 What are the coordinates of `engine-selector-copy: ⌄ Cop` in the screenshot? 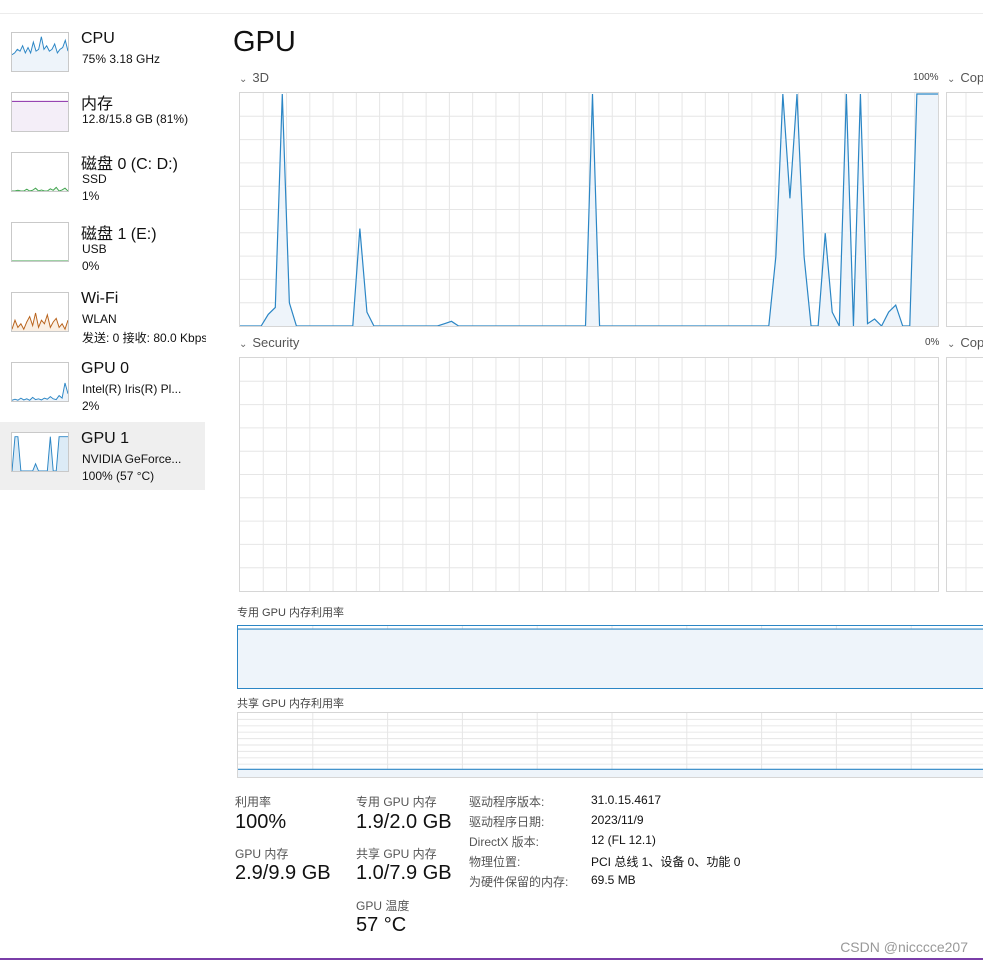 It's located at (965, 77).